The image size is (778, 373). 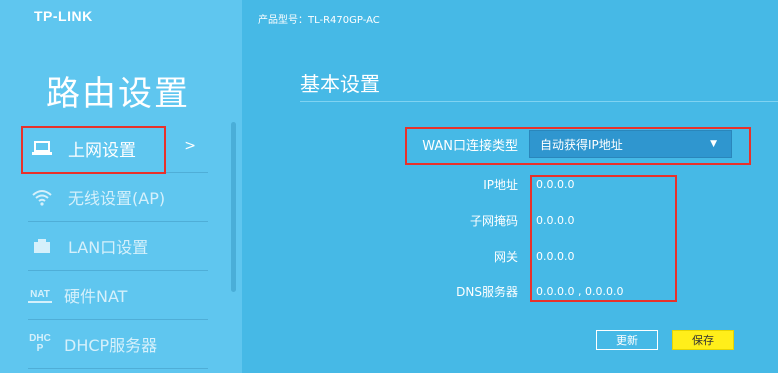 I want to click on dns-server-value: 0.0.0.0 , 0.0.0.0, so click(x=580, y=291).